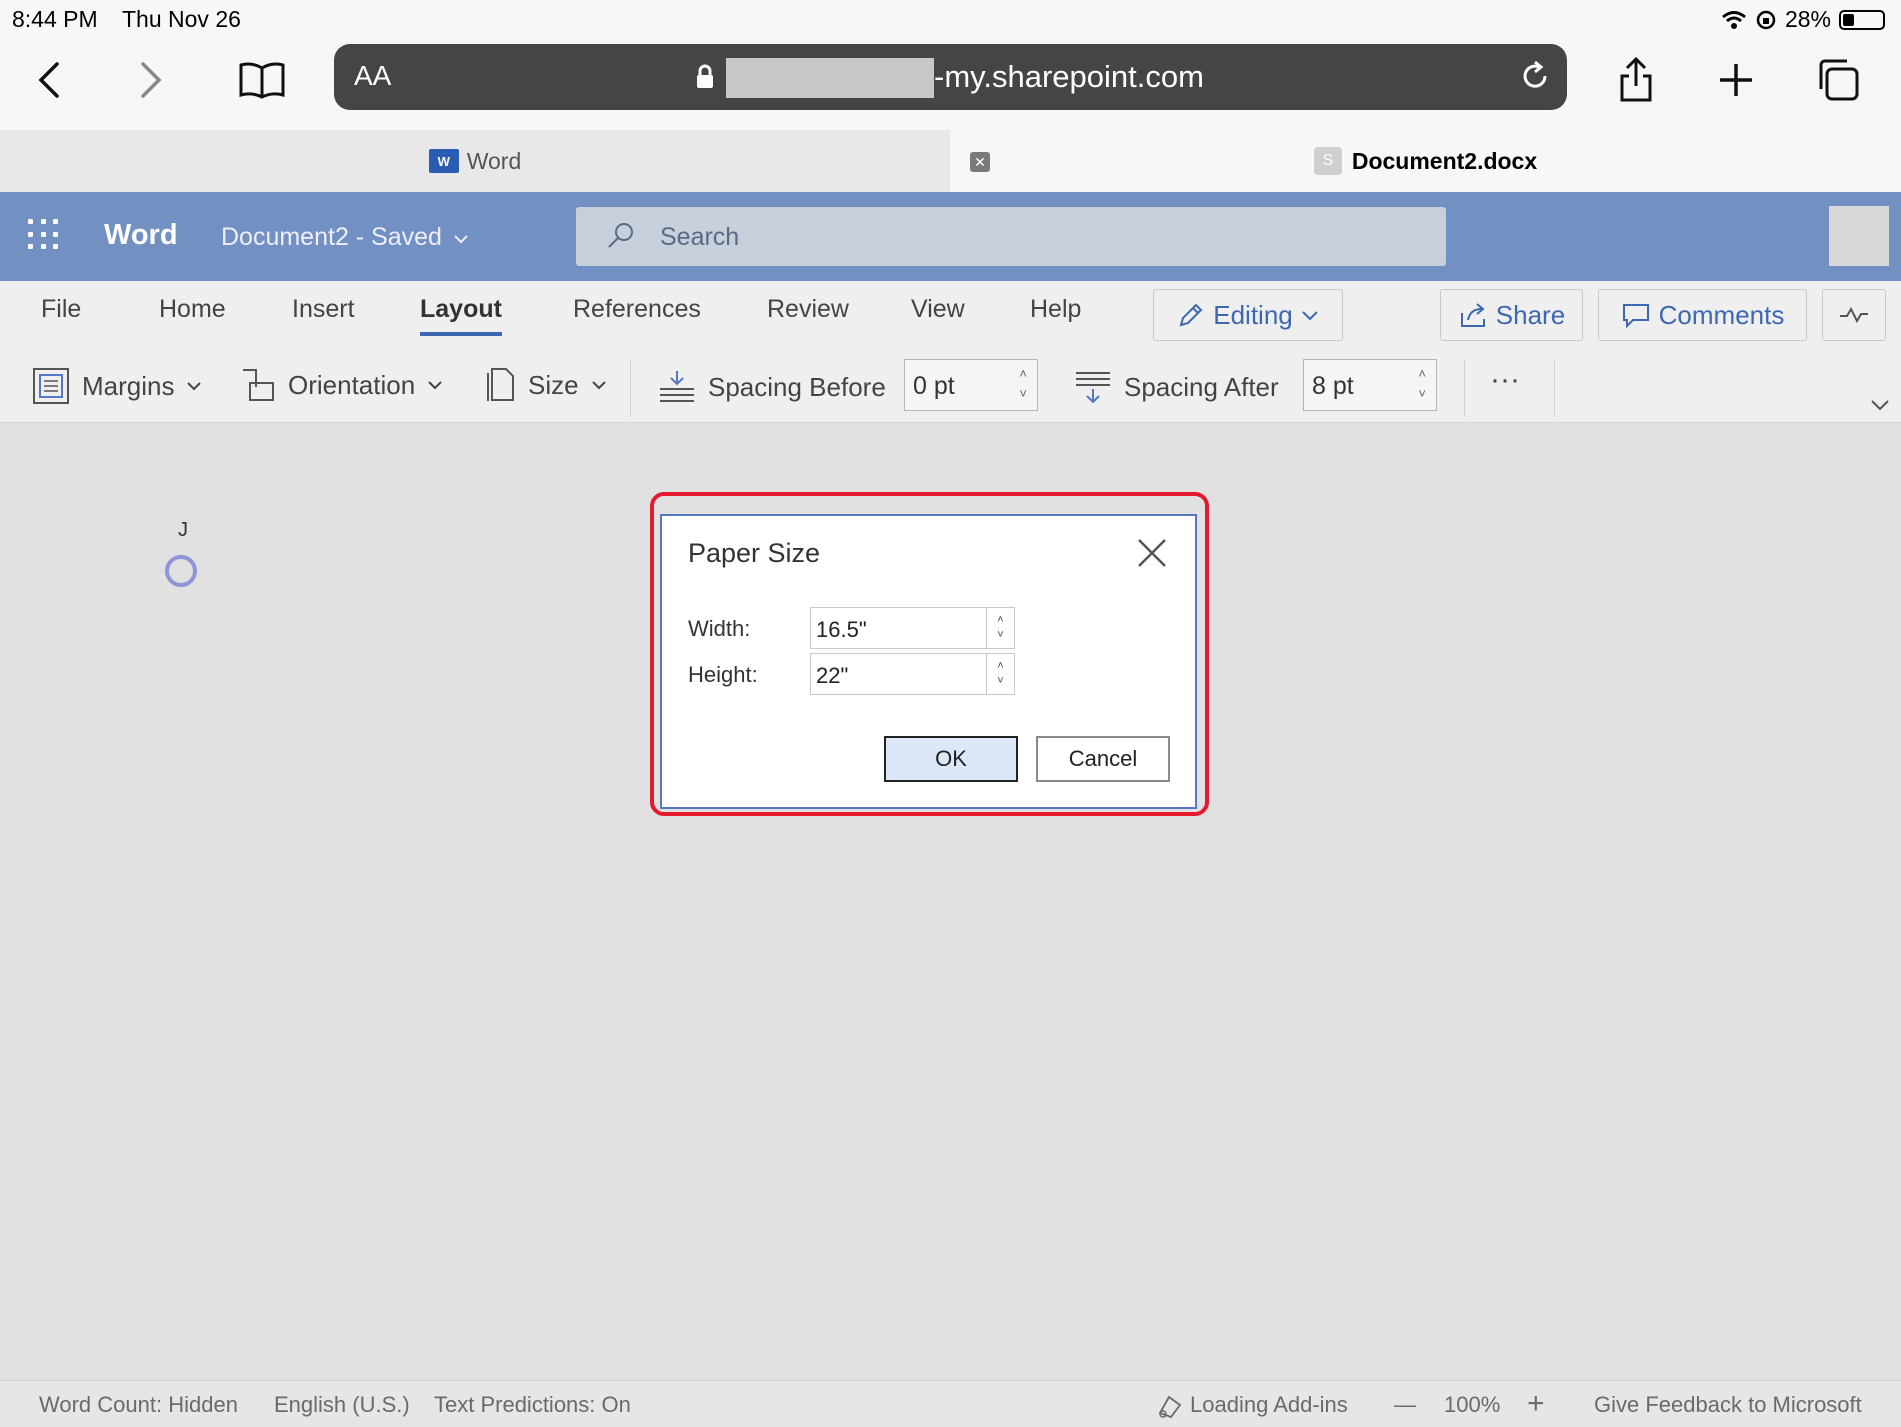  What do you see at coordinates (61, 309) in the screenshot?
I see `tab-file: File` at bounding box center [61, 309].